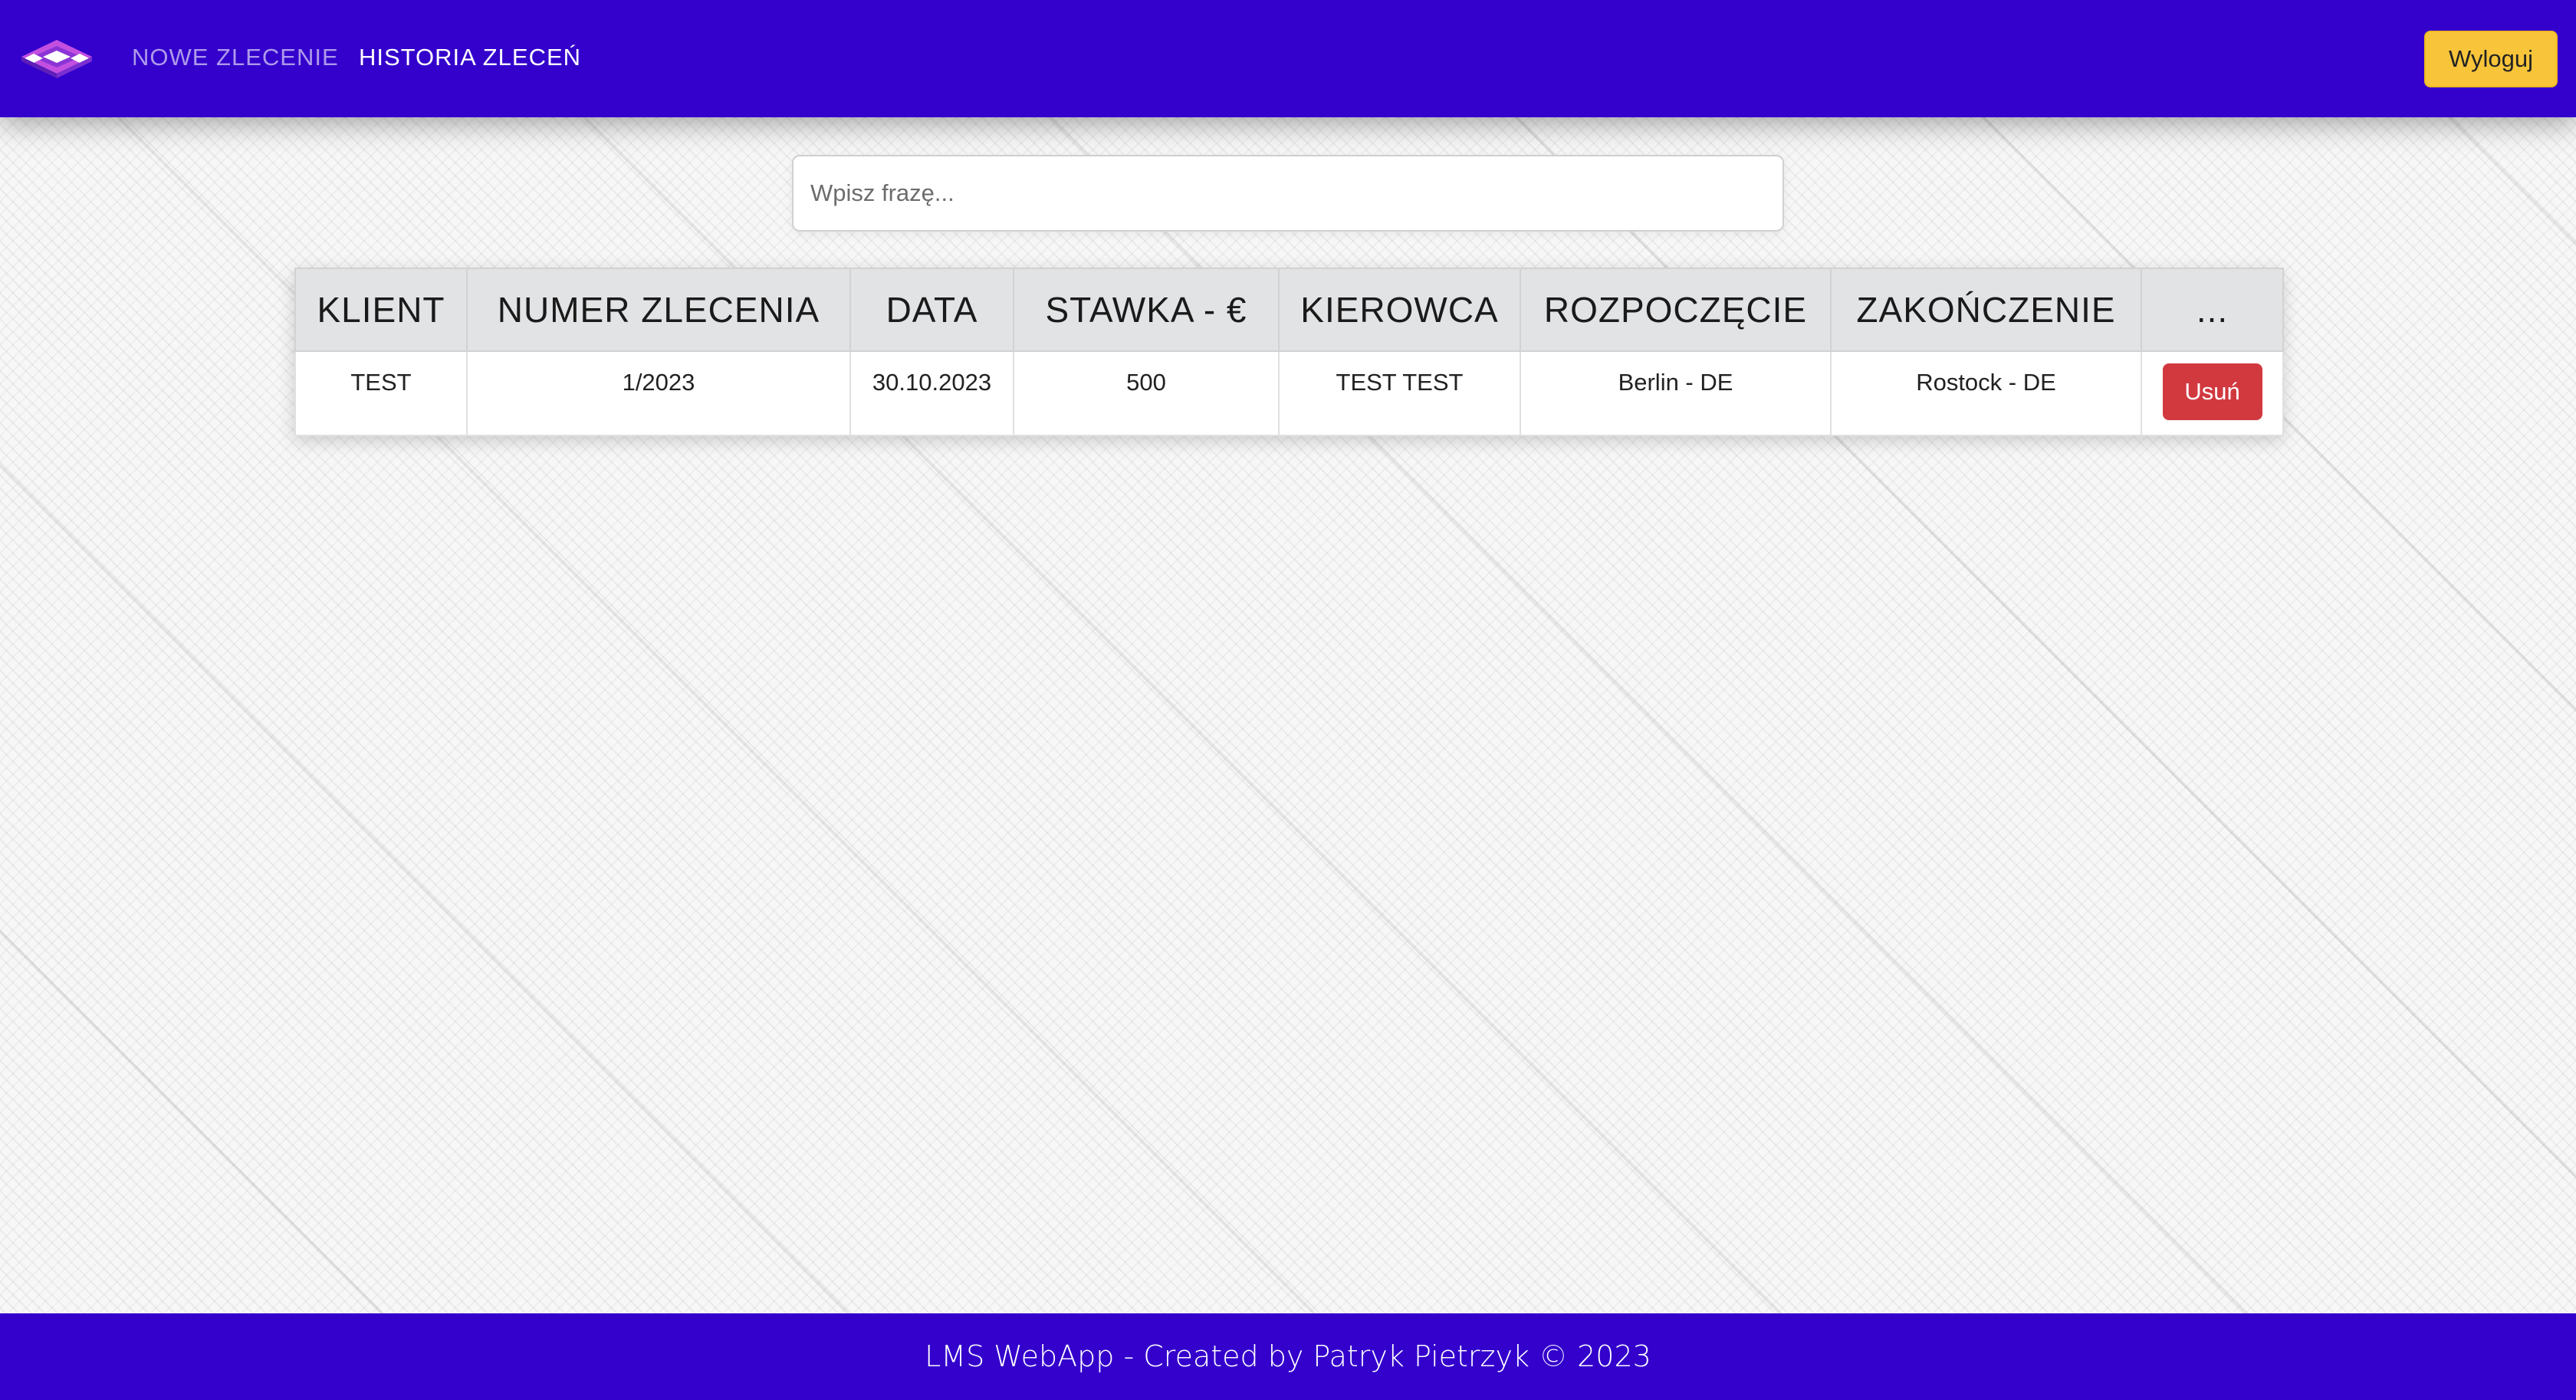  Describe the element at coordinates (658, 310) in the screenshot. I see `column-header-order-number: NUMER ZLECENIA` at that location.